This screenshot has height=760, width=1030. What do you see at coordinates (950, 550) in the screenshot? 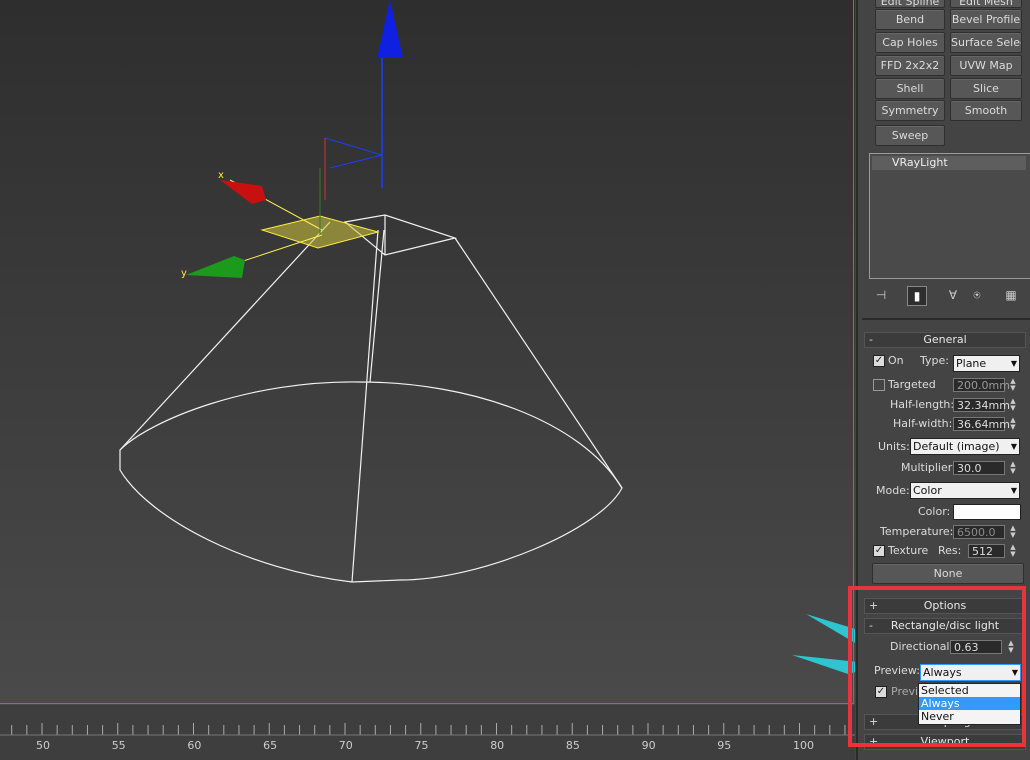
I see `res-label: Res:` at bounding box center [950, 550].